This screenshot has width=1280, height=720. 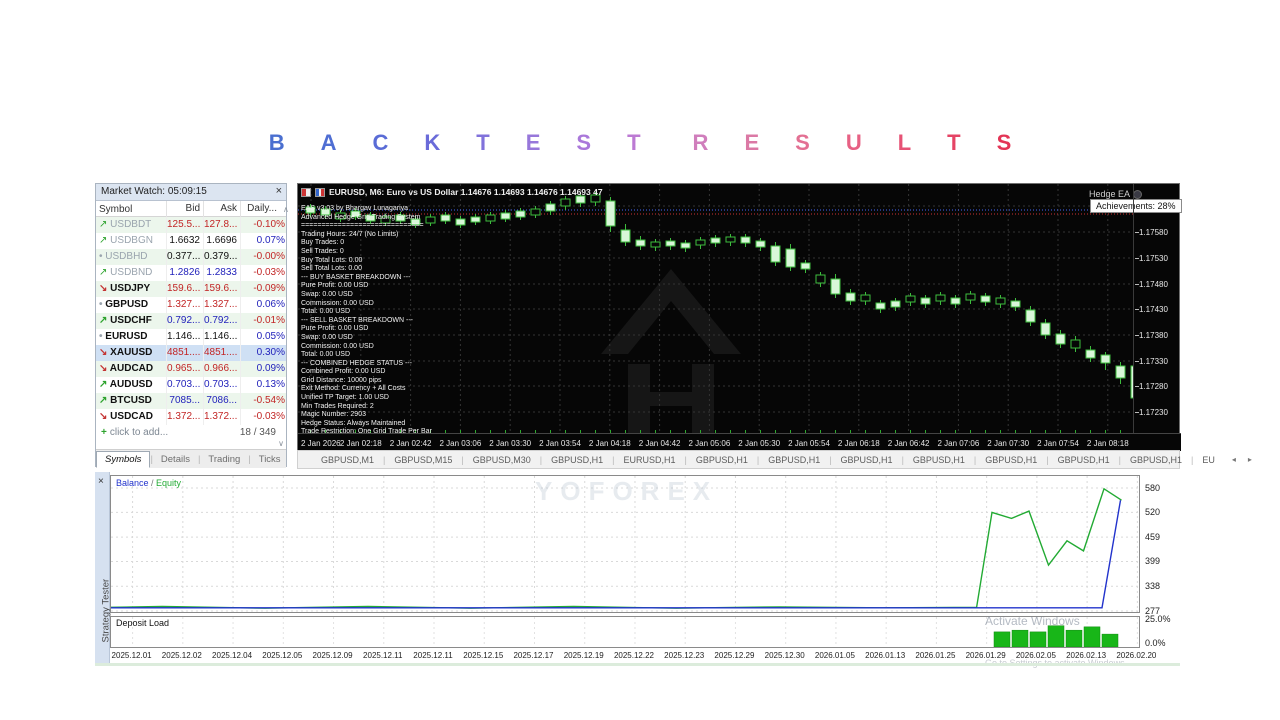 I want to click on price-label: 1.17480, so click(x=1151, y=284).